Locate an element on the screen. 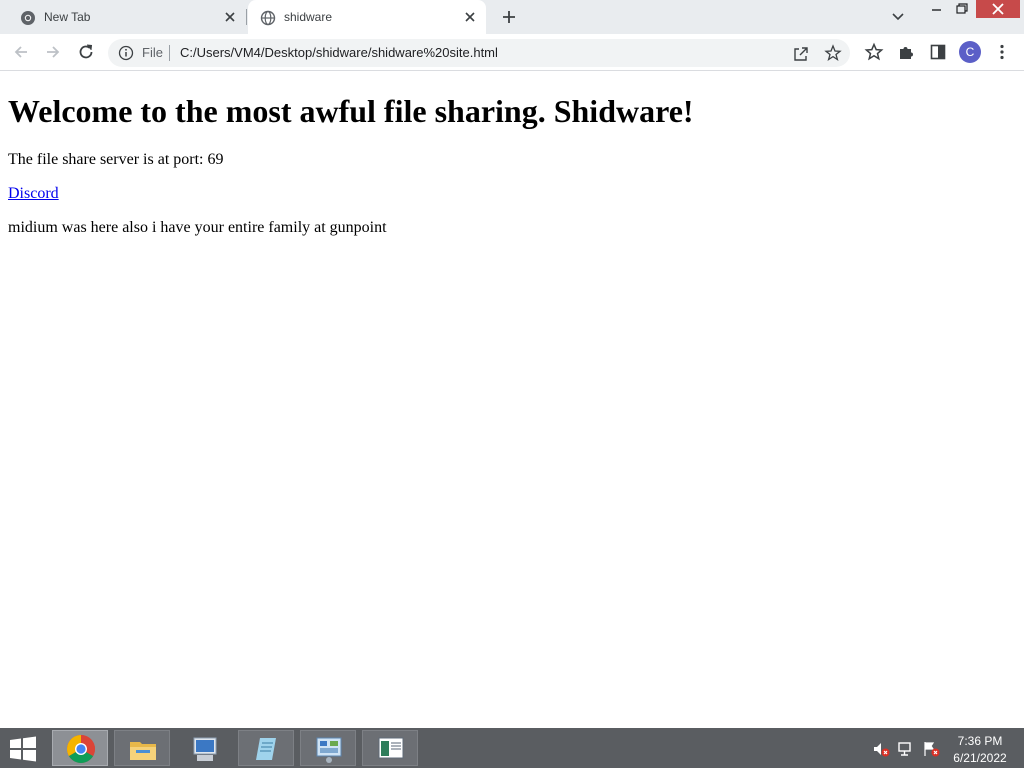 The height and width of the screenshot is (768, 1024). windows-start-icon is located at coordinates (23, 749).